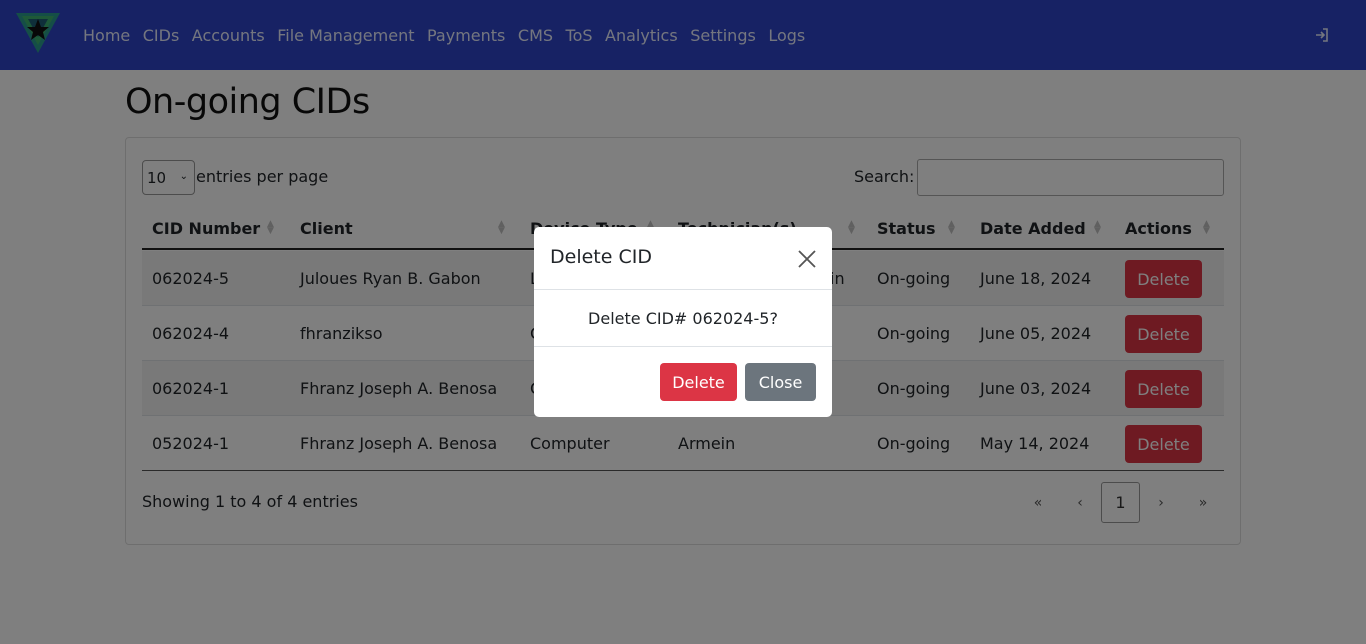 The height and width of the screenshot is (644, 1366). I want to click on confirm-delete-button: Delete, so click(698, 382).